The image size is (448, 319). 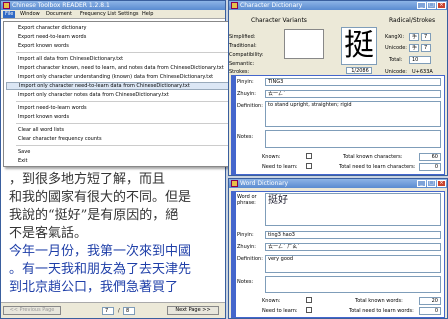 I want to click on menu-item-clear-word-lists: Clear all word lists, so click(x=41, y=130).